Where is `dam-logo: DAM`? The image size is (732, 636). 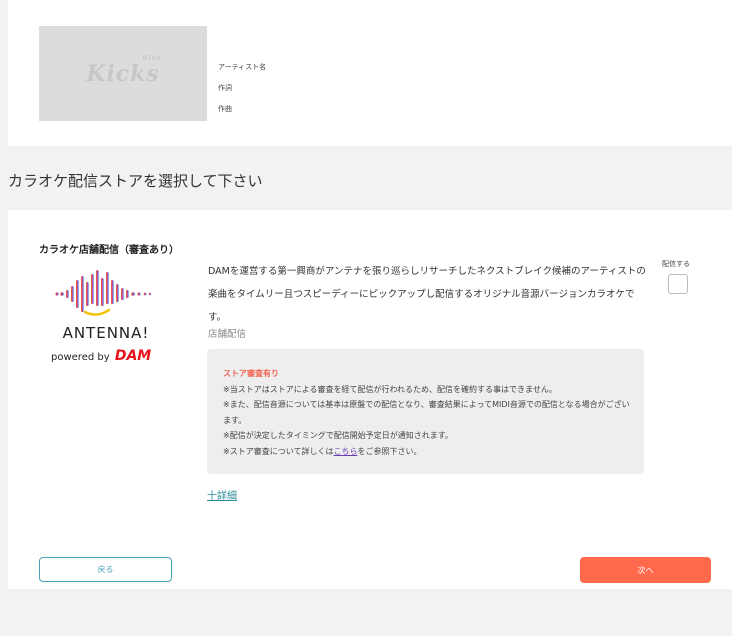
dam-logo: DAM is located at coordinates (133, 356).